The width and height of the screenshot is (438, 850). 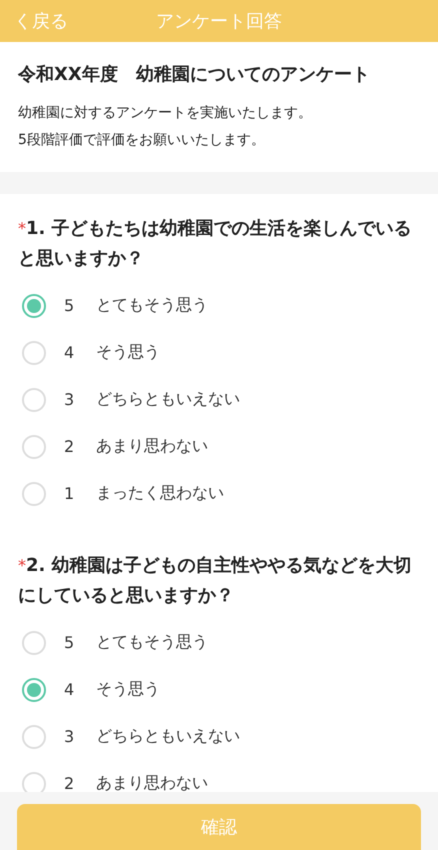 What do you see at coordinates (219, 21) in the screenshot?
I see `screen-title: アンケート回答` at bounding box center [219, 21].